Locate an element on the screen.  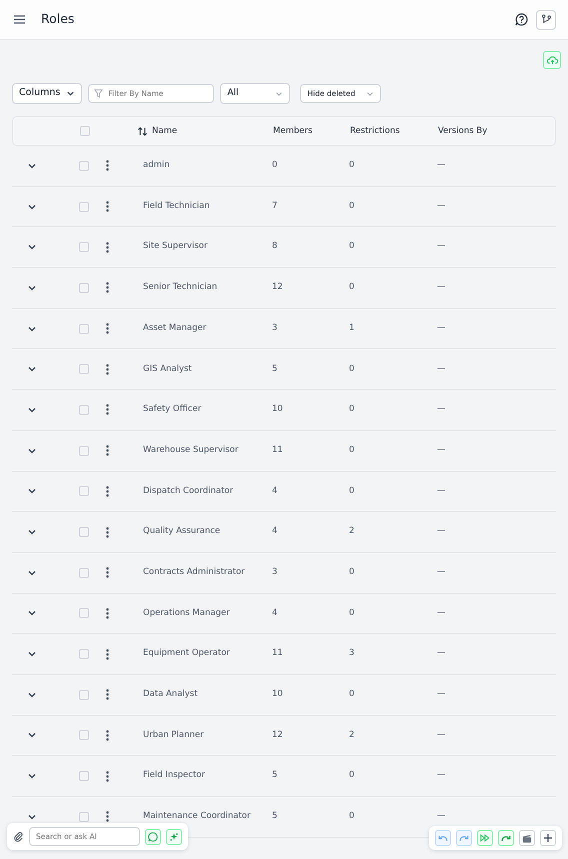
role-name: Urban Planner is located at coordinates (173, 735).